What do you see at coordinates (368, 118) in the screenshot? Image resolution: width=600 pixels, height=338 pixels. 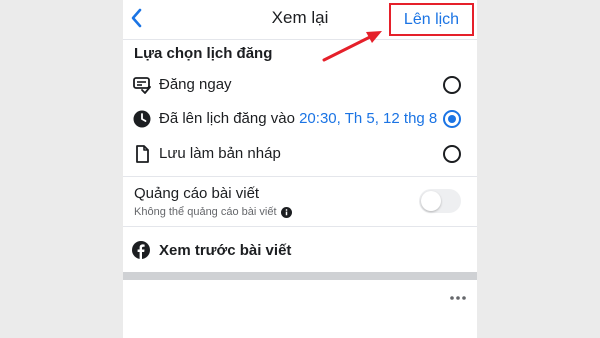 I see `scheduled-time: 20:30, Th 5, 12 thg 8` at bounding box center [368, 118].